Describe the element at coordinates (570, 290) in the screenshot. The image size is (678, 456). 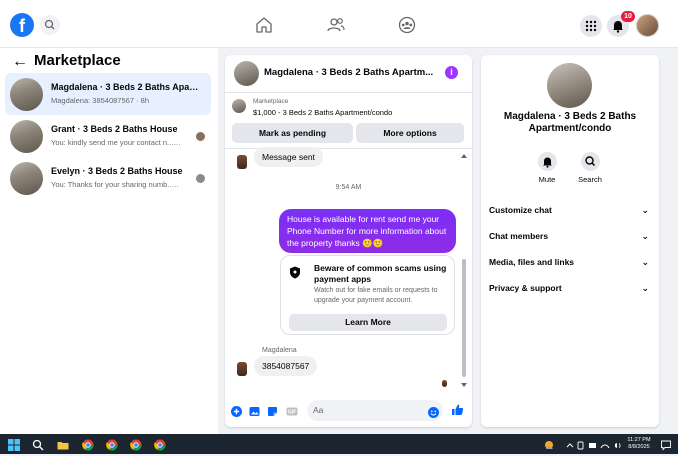
I see `privacy-support-section: Privacy & support ⌄` at that location.